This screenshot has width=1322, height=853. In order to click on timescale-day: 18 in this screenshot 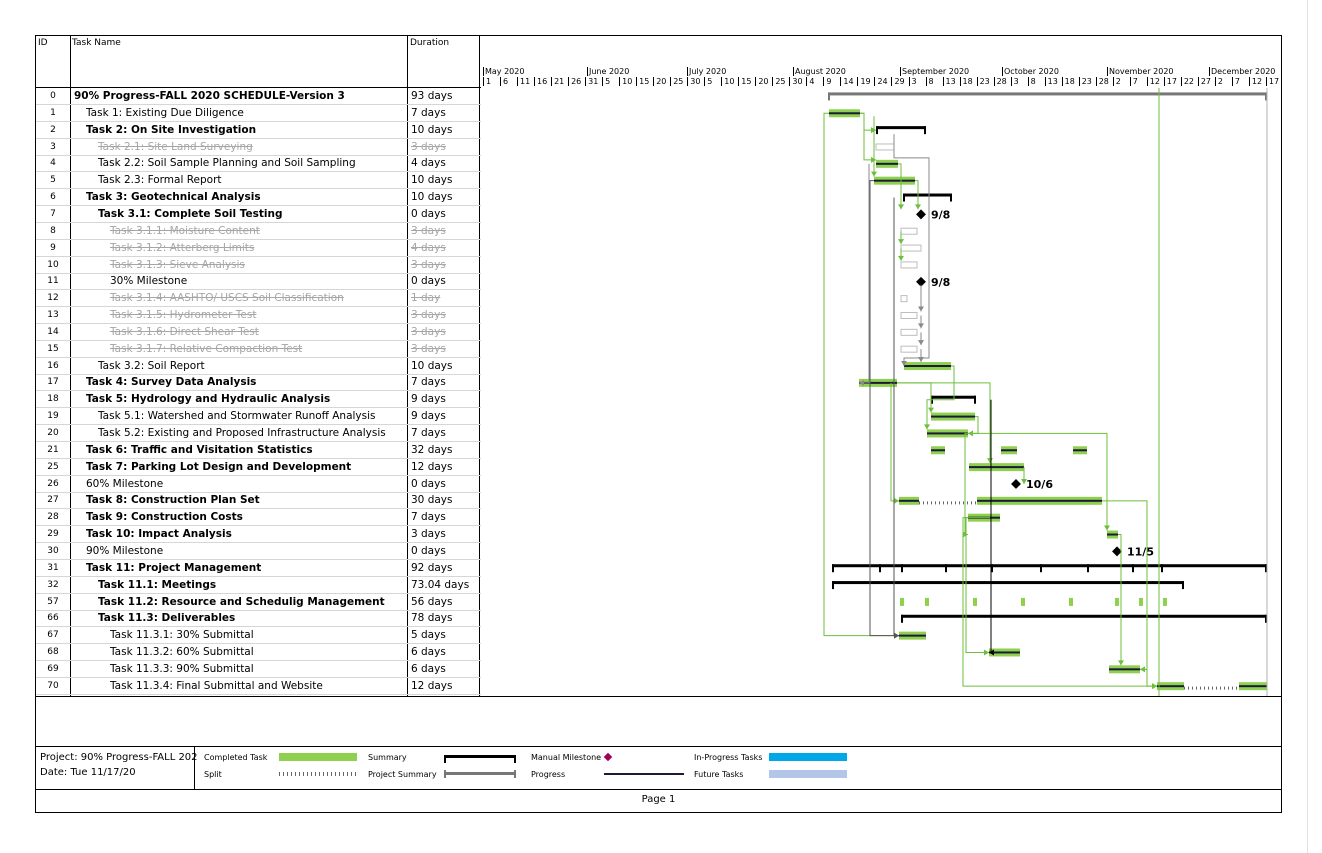, I will do `click(1069, 81)`.